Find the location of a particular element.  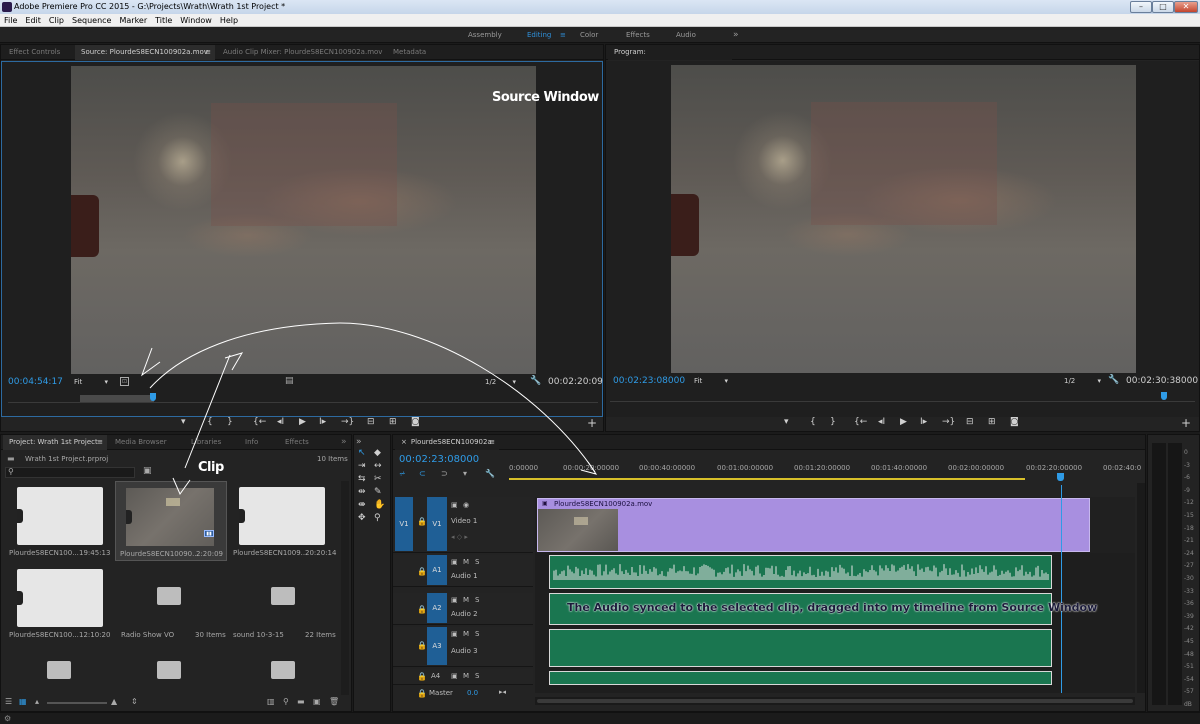

drag-video-icon: ⊡ is located at coordinates (124, 381).